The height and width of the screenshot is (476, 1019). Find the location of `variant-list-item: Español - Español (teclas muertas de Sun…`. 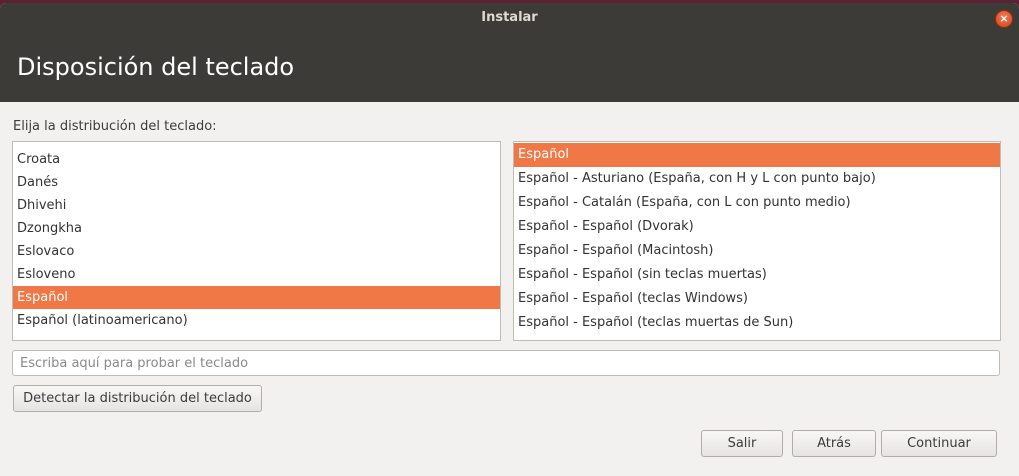

variant-list-item: Español - Español (teclas muertas de Sun… is located at coordinates (757, 323).